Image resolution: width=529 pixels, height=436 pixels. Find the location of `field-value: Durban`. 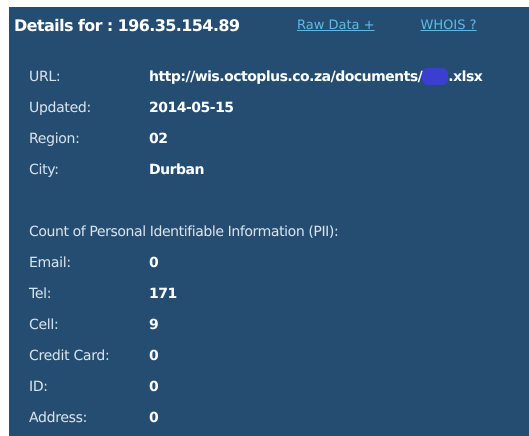

field-value: Durban is located at coordinates (176, 170).